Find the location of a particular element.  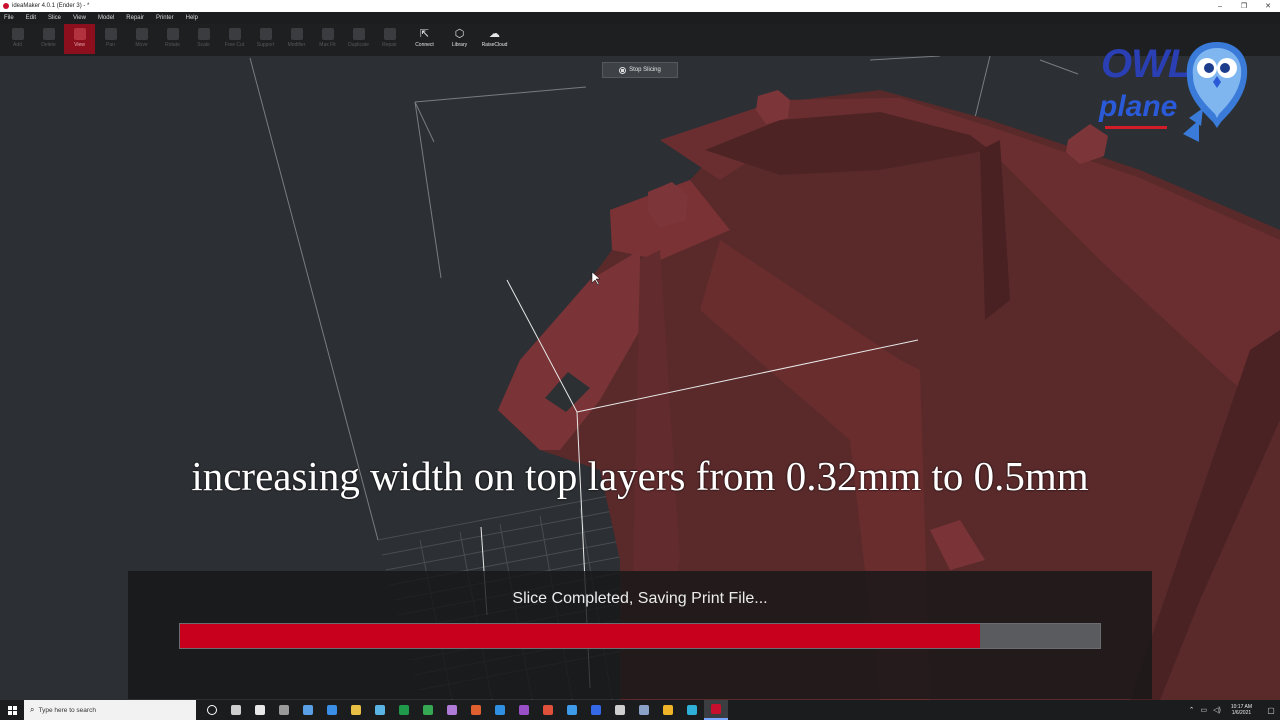

duplicate-button: Duplicate is located at coordinates (358, 39).